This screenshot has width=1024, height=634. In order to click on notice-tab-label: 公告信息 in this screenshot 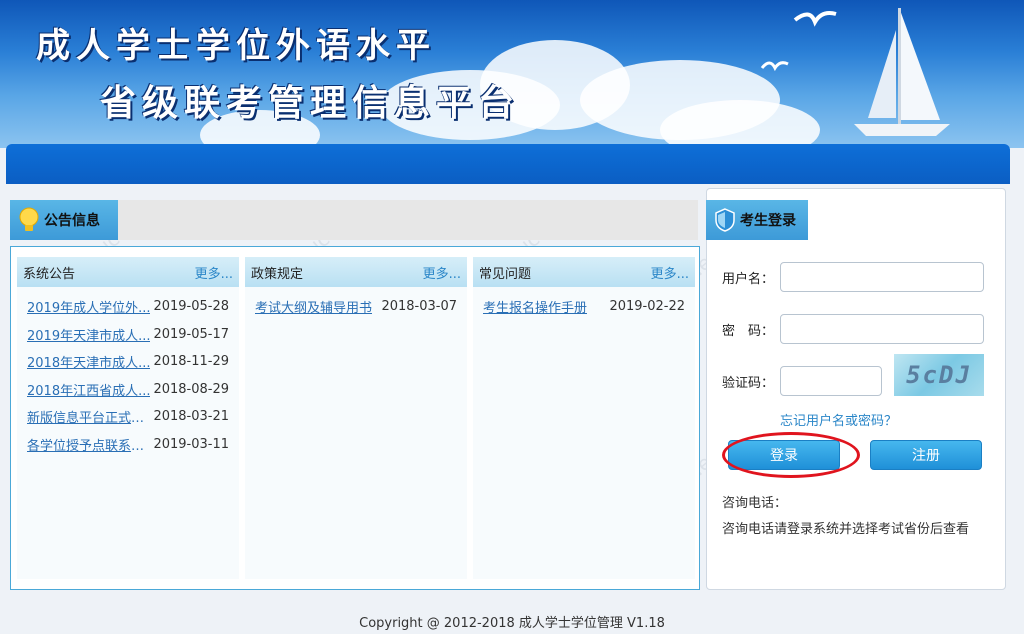, I will do `click(72, 221)`.